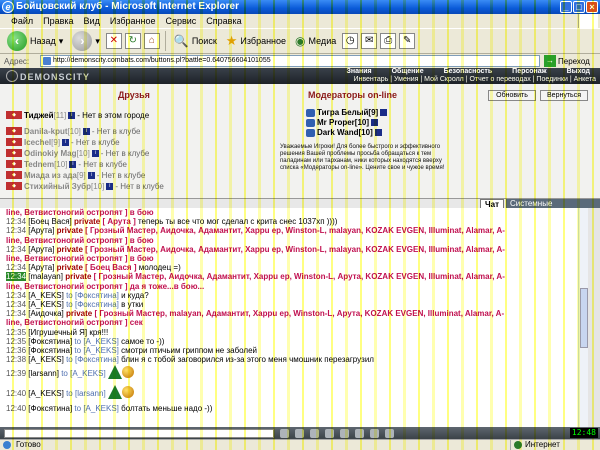  What do you see at coordinates (92, 21) in the screenshot?
I see `menu-view: Вид` at bounding box center [92, 21].